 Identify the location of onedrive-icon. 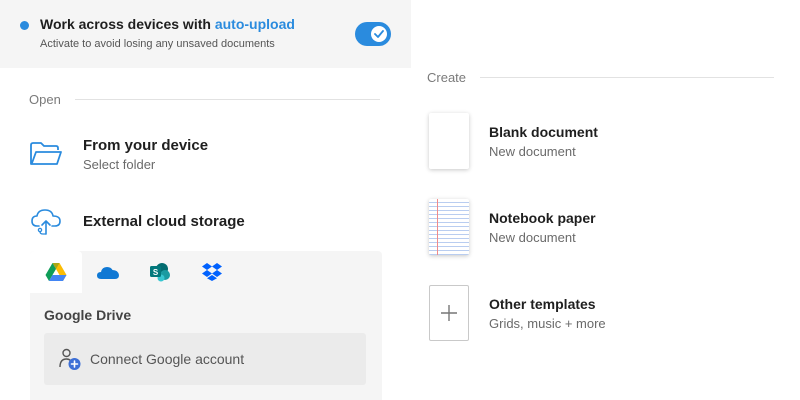
(108, 273).